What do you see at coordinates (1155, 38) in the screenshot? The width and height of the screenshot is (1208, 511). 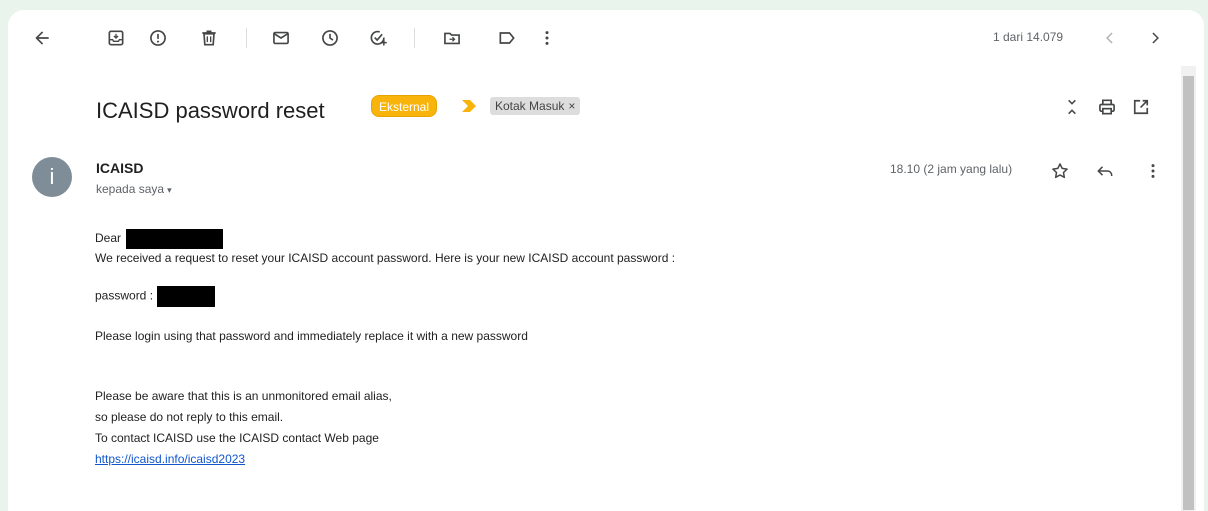 I see `older-chevron-right-icon` at bounding box center [1155, 38].